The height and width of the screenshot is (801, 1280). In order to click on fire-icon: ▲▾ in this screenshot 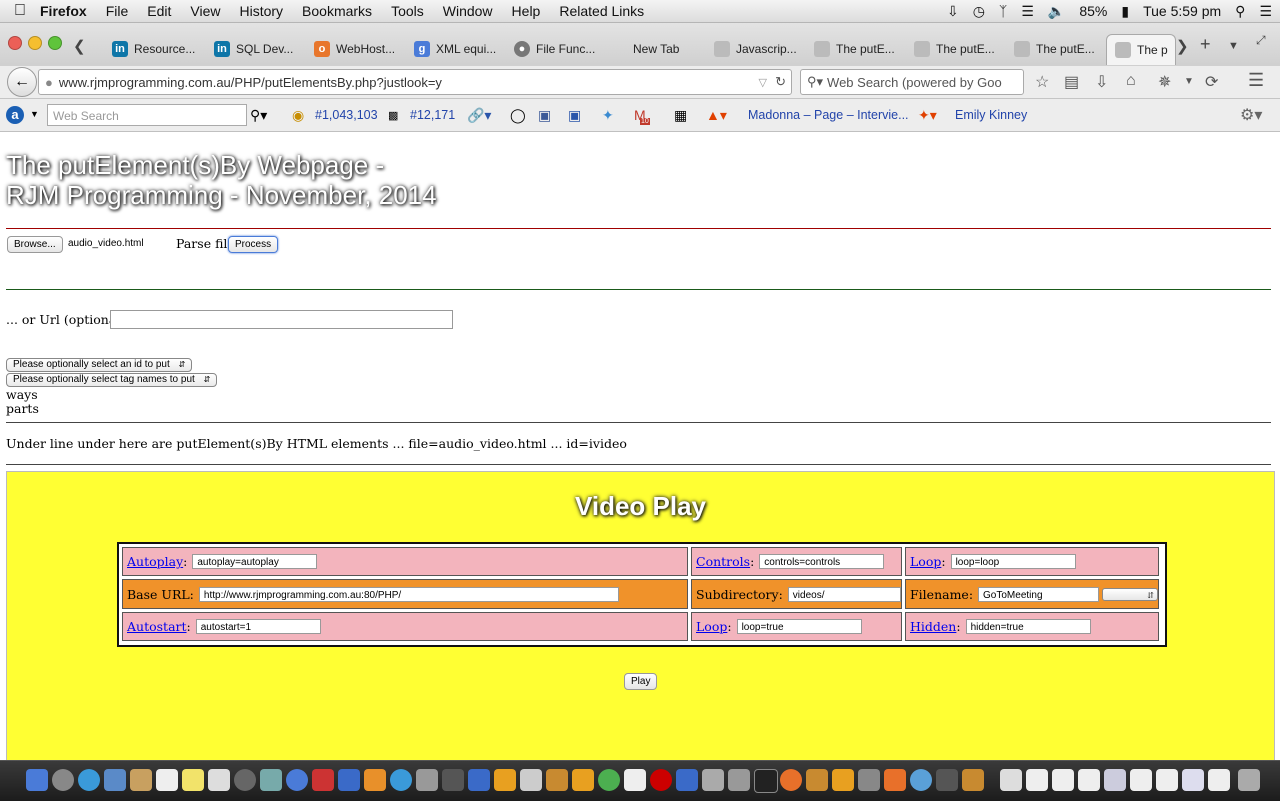, I will do `click(716, 115)`.